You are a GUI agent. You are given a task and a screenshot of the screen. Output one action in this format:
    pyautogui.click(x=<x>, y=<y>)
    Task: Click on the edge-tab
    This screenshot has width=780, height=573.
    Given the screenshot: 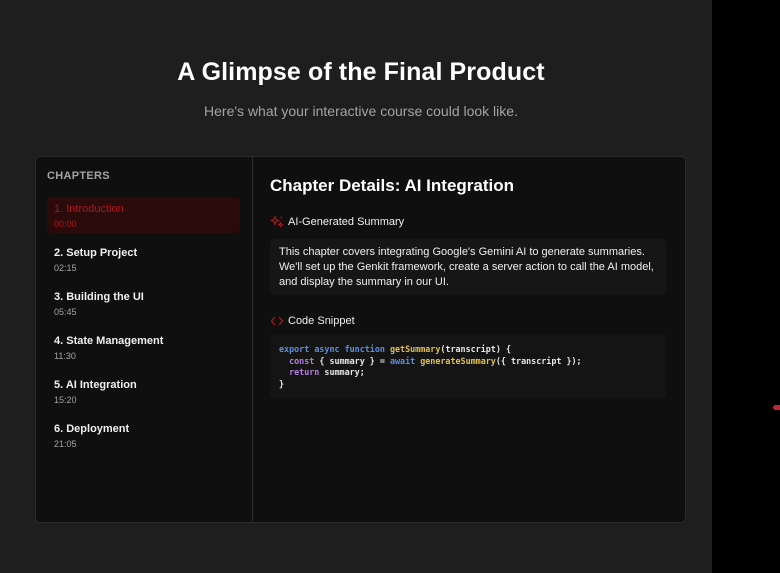 What is the action you would take?
    pyautogui.click(x=776, y=407)
    